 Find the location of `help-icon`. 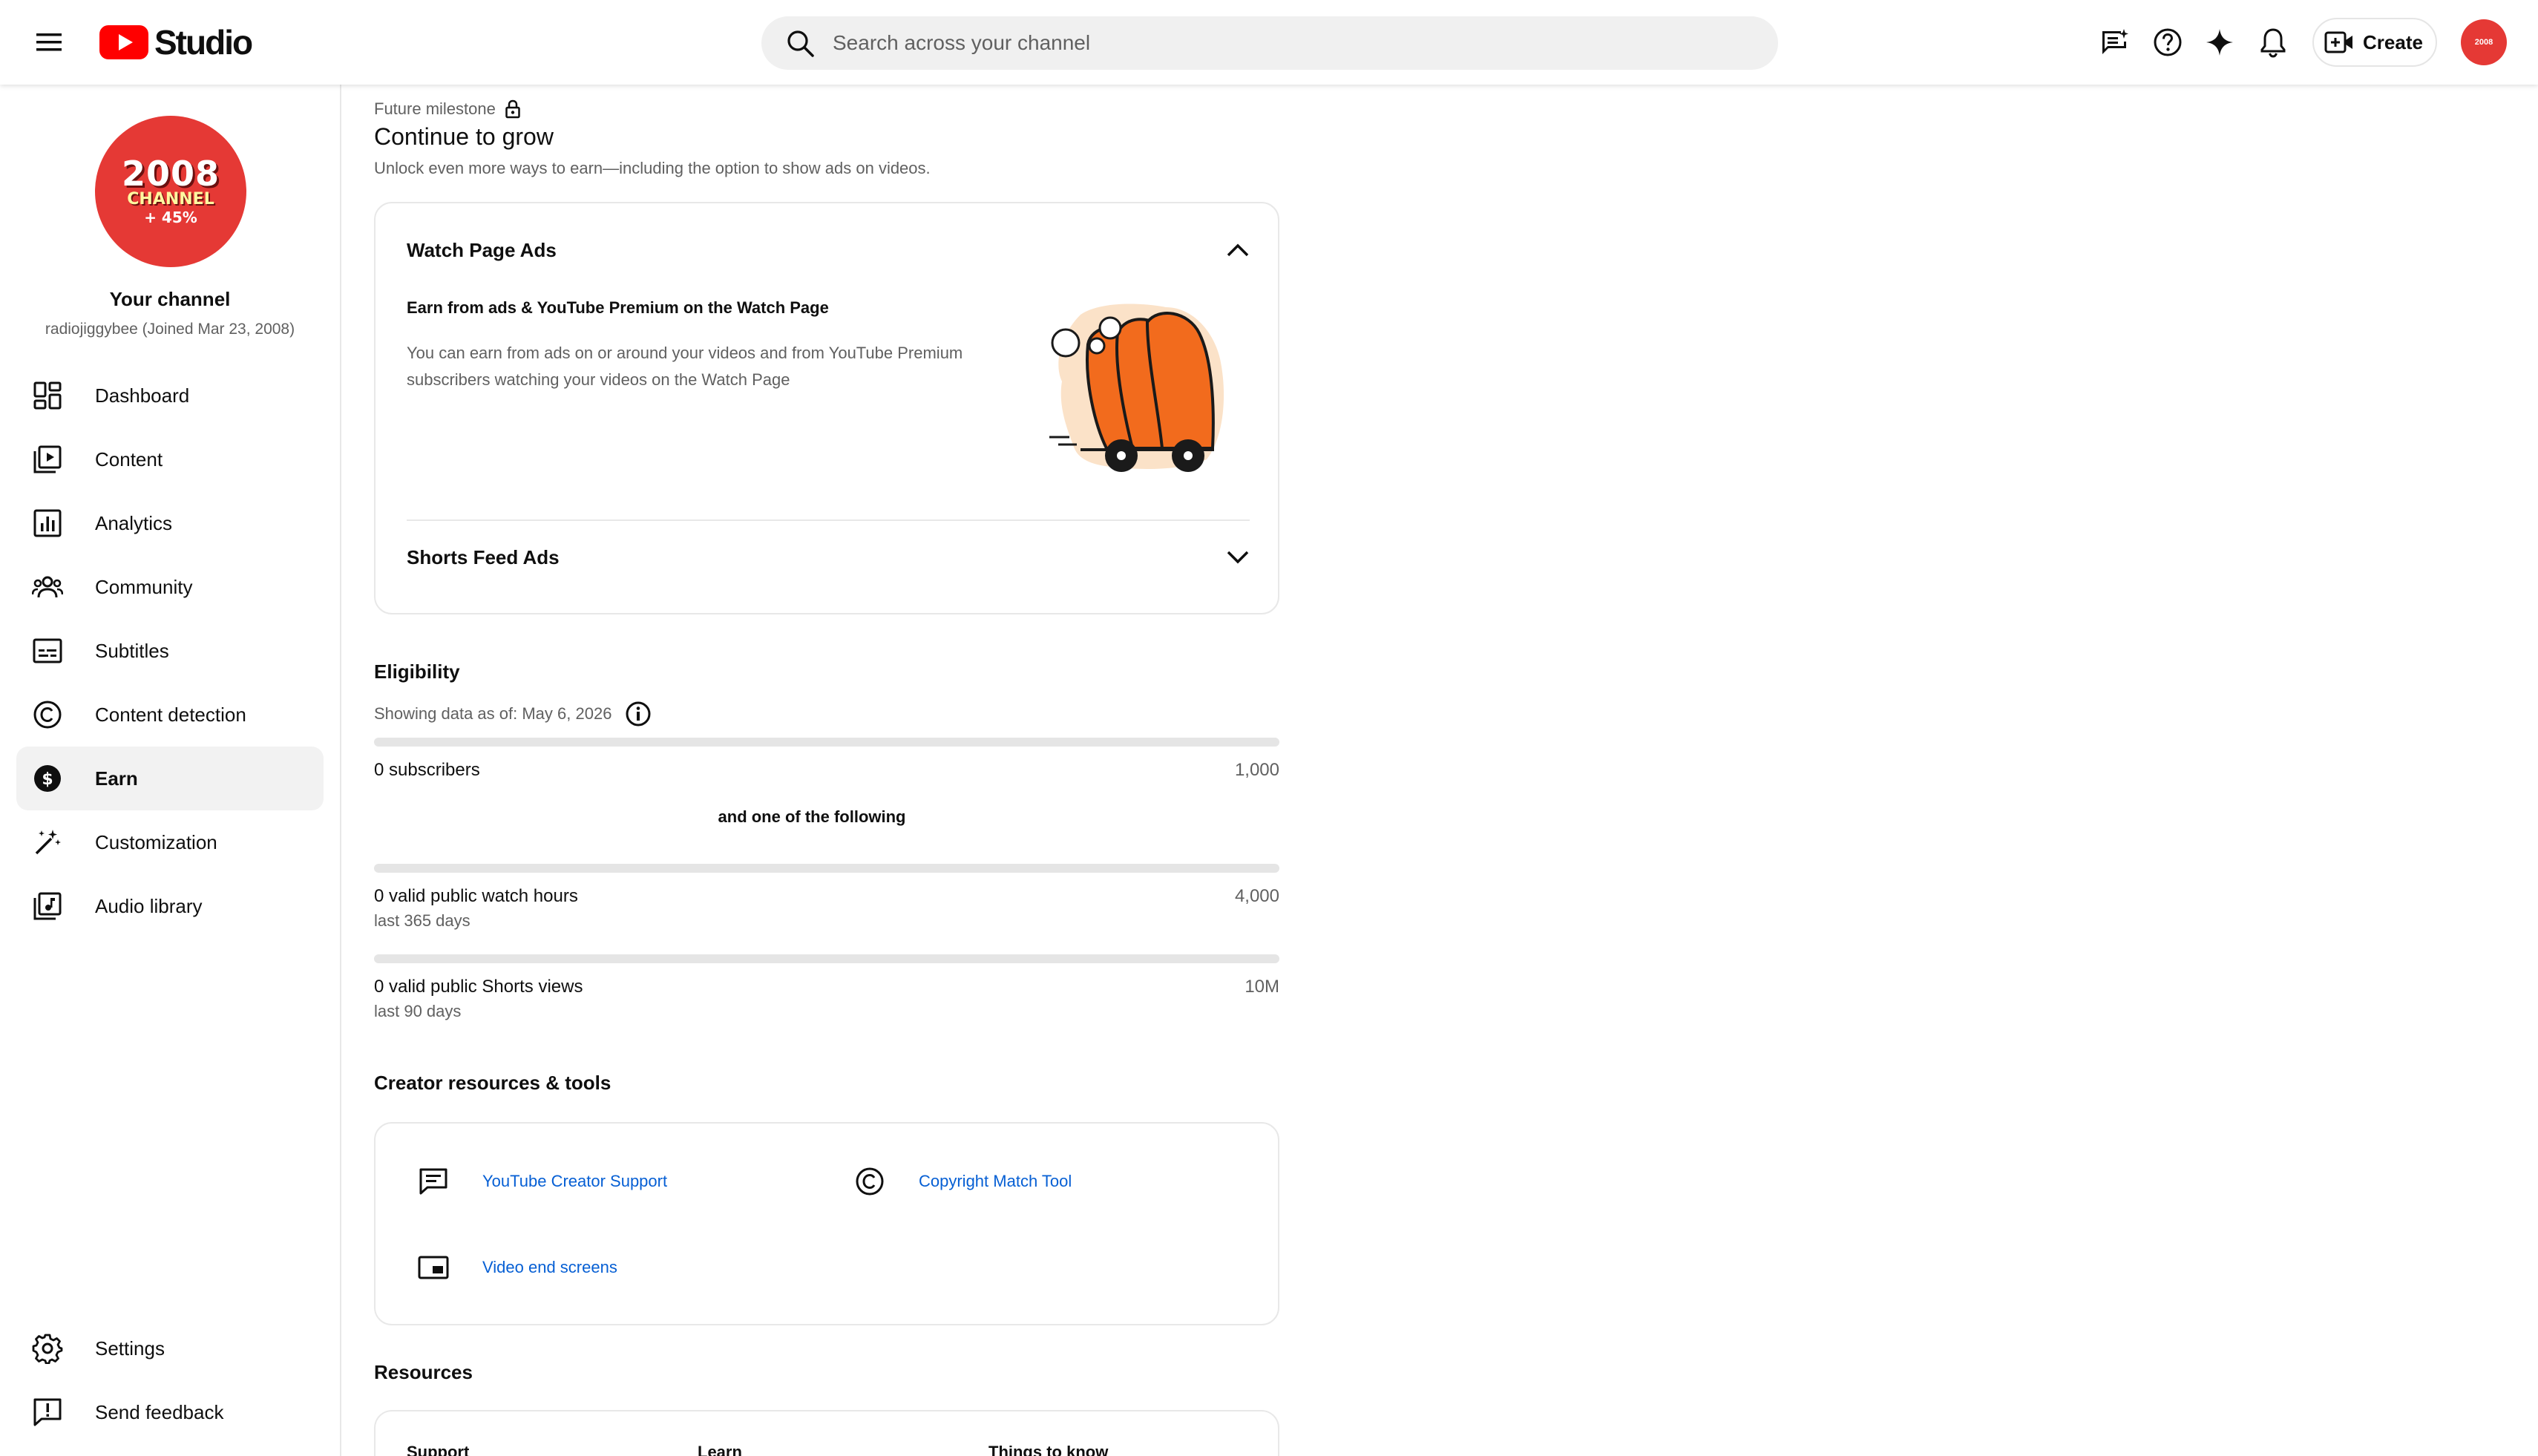

help-icon is located at coordinates (2168, 42).